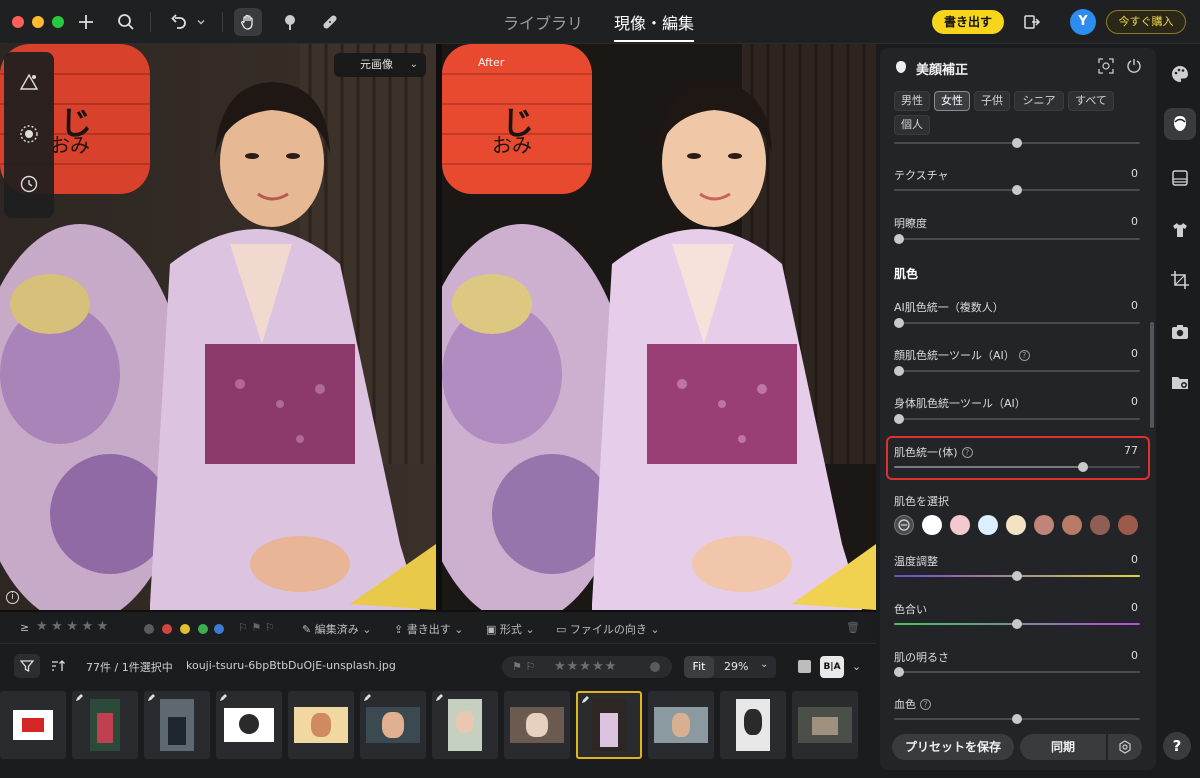 This screenshot has width=1200, height=778. Describe the element at coordinates (58, 22) in the screenshot. I see `maximize-window-button` at that location.